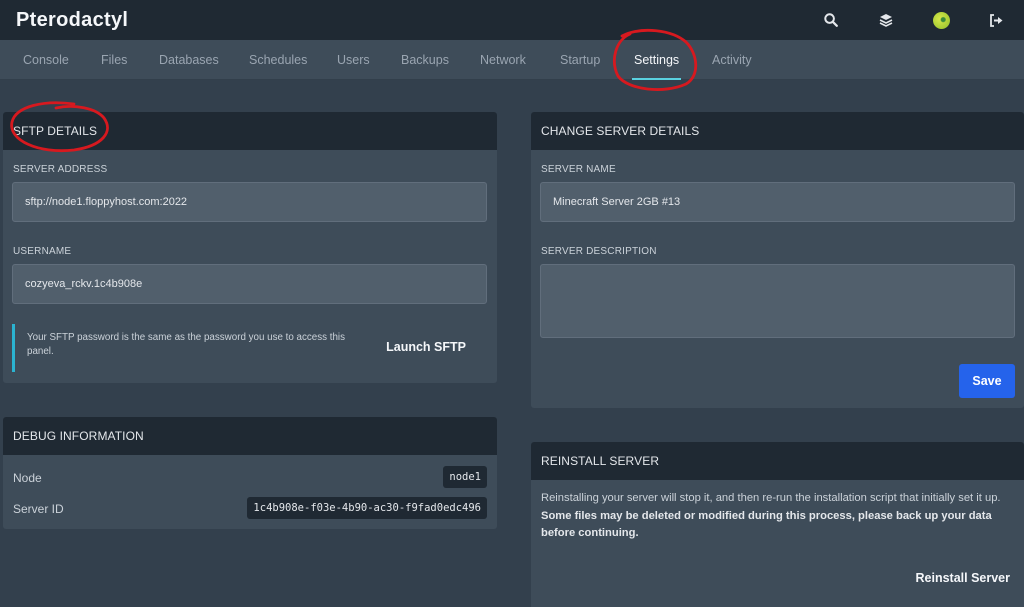 This screenshot has height=607, width=1024. What do you see at coordinates (60, 169) in the screenshot?
I see `server-address-label: SERVER ADDRESS` at bounding box center [60, 169].